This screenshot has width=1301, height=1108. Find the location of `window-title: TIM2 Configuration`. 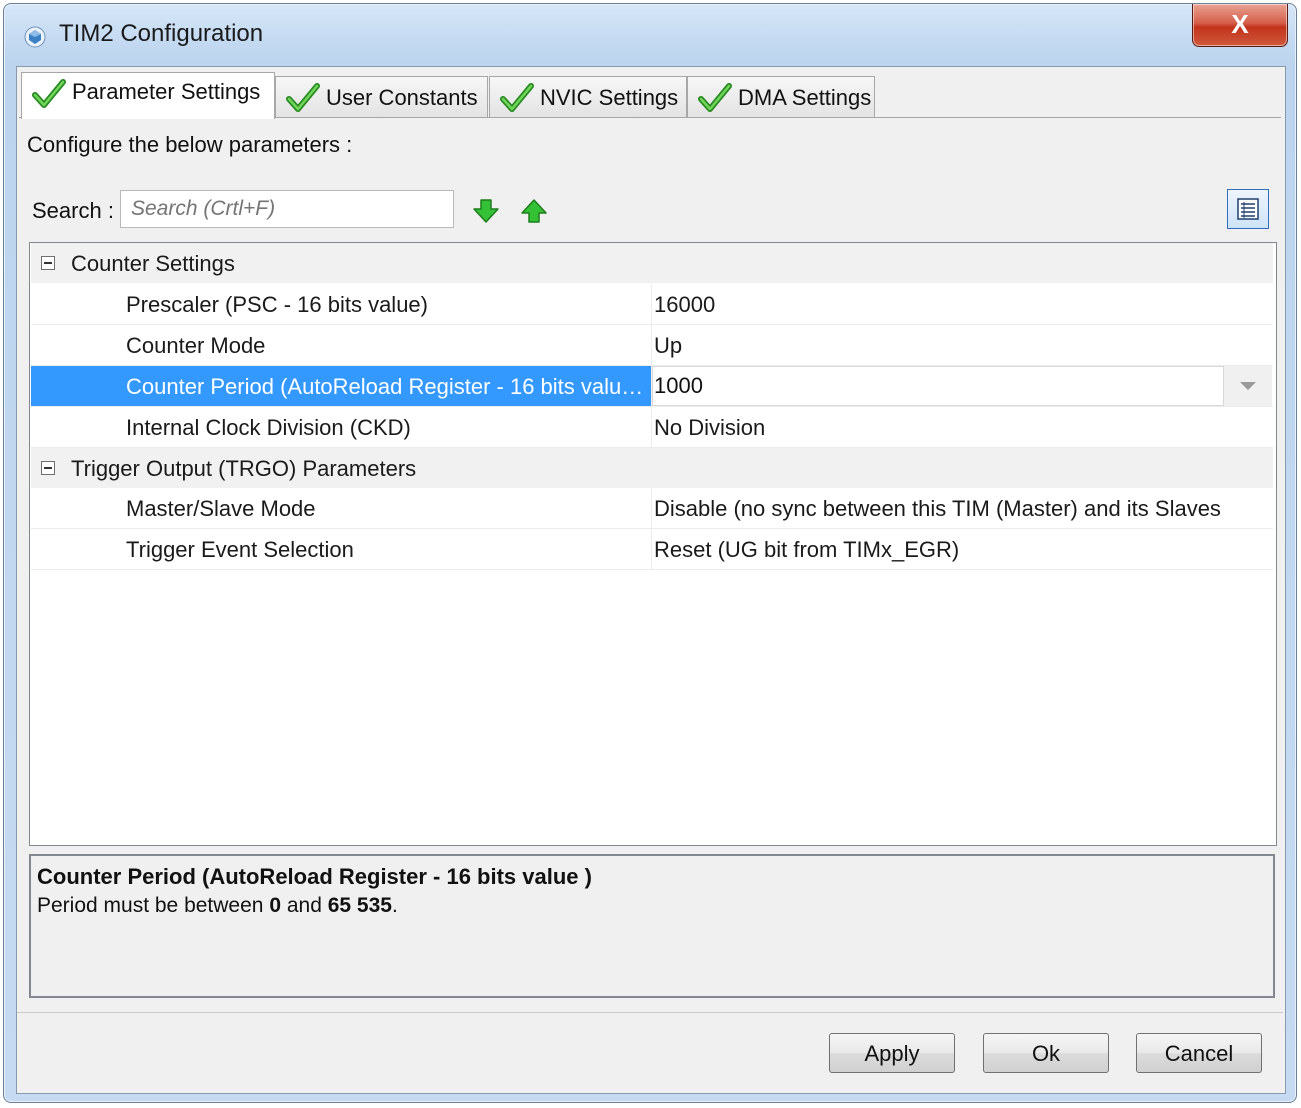

window-title: TIM2 Configuration is located at coordinates (161, 33).